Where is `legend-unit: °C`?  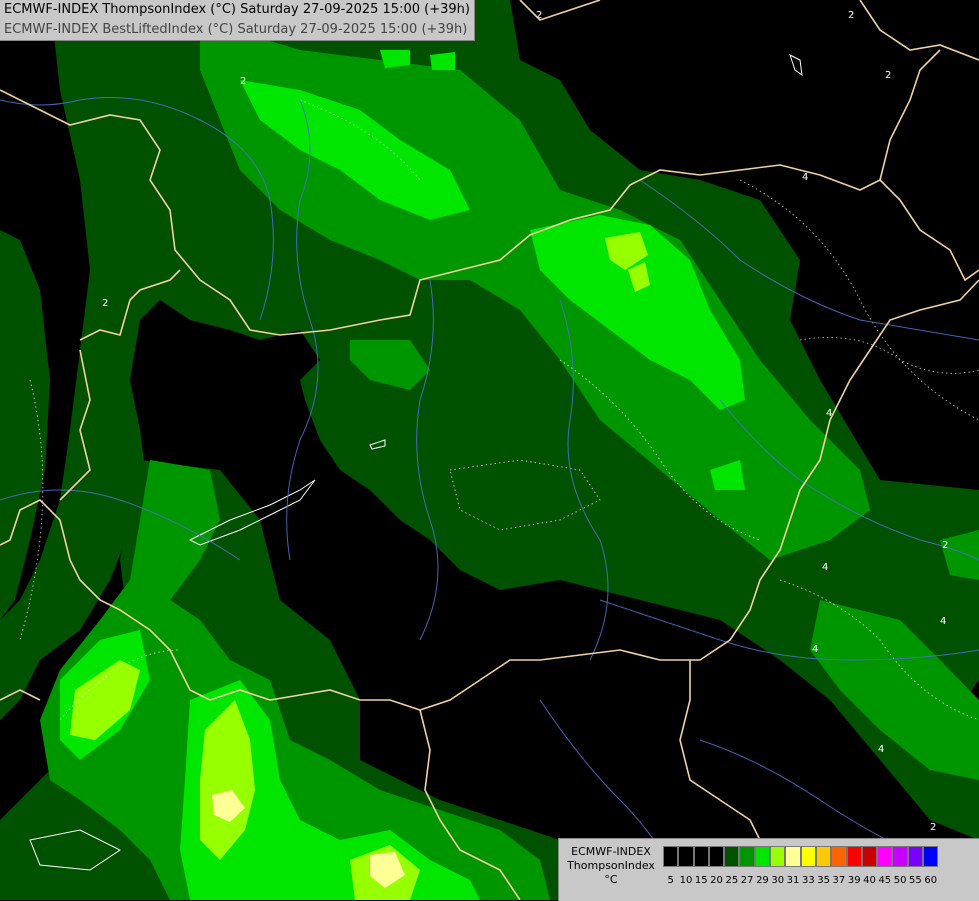
legend-unit: °C is located at coordinates (611, 879).